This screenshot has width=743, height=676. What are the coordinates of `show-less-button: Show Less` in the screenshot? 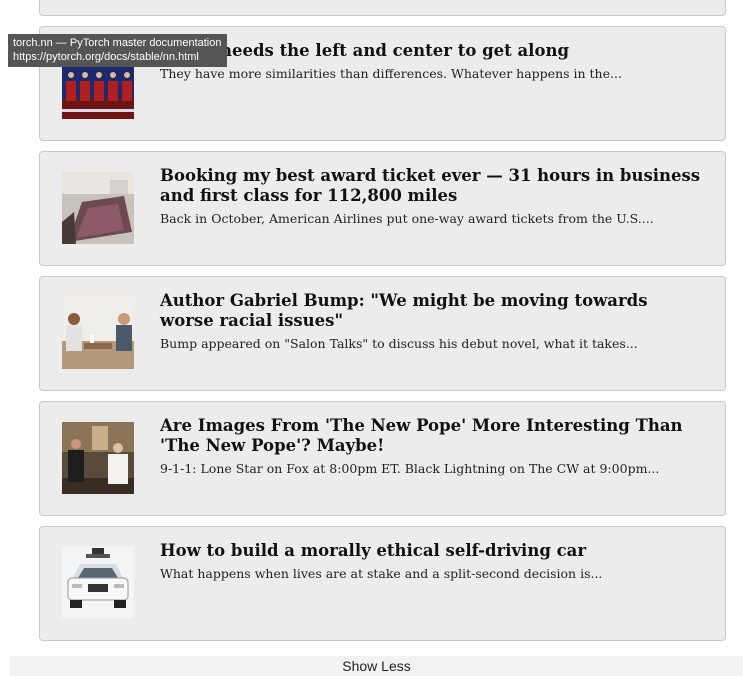 It's located at (376, 666).